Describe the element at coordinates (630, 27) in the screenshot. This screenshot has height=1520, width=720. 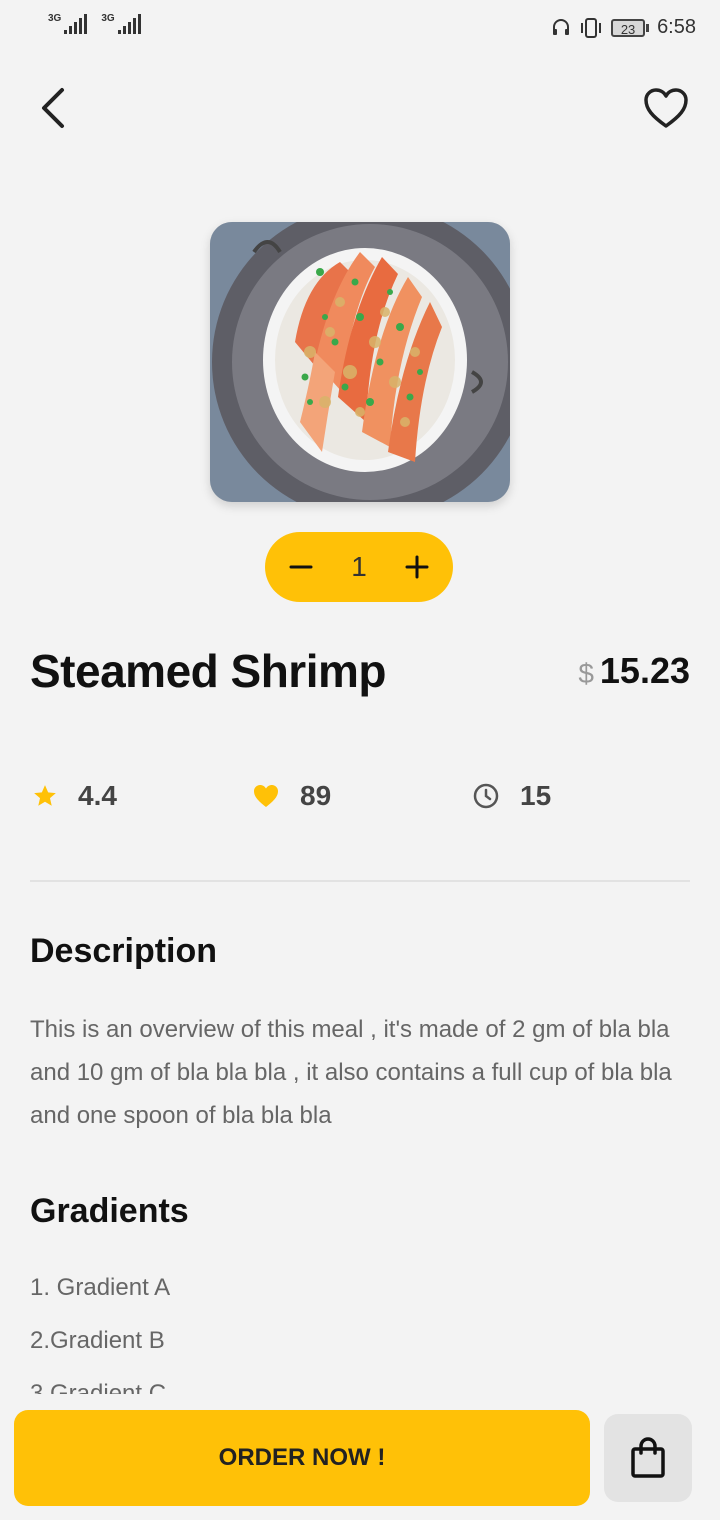
I see `battery-icon: 23` at that location.